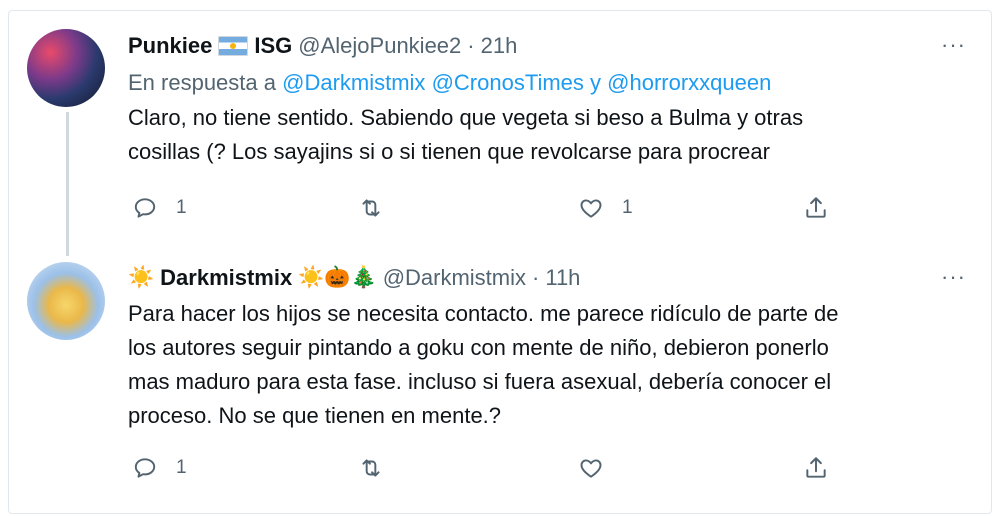 This screenshot has height=517, width=1000. Describe the element at coordinates (488, 208) in the screenshot. I see `tweet-actions: 1 1` at that location.